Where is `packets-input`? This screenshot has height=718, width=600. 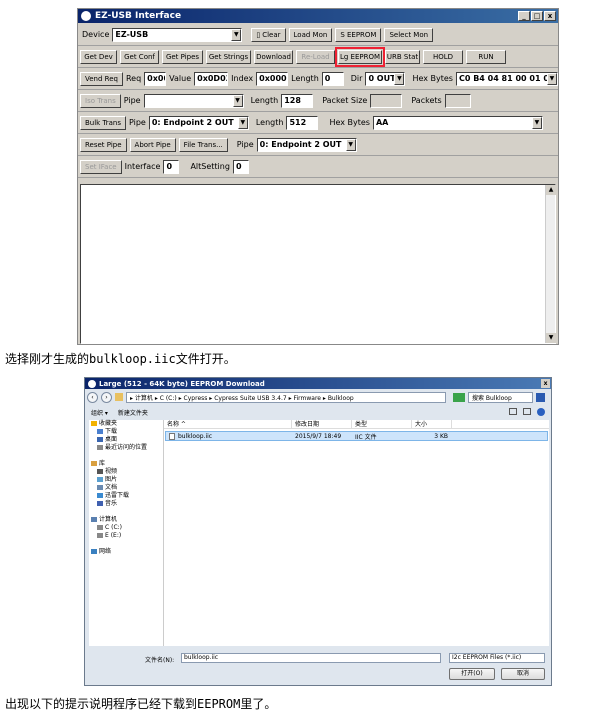 packets-input is located at coordinates (457, 100).